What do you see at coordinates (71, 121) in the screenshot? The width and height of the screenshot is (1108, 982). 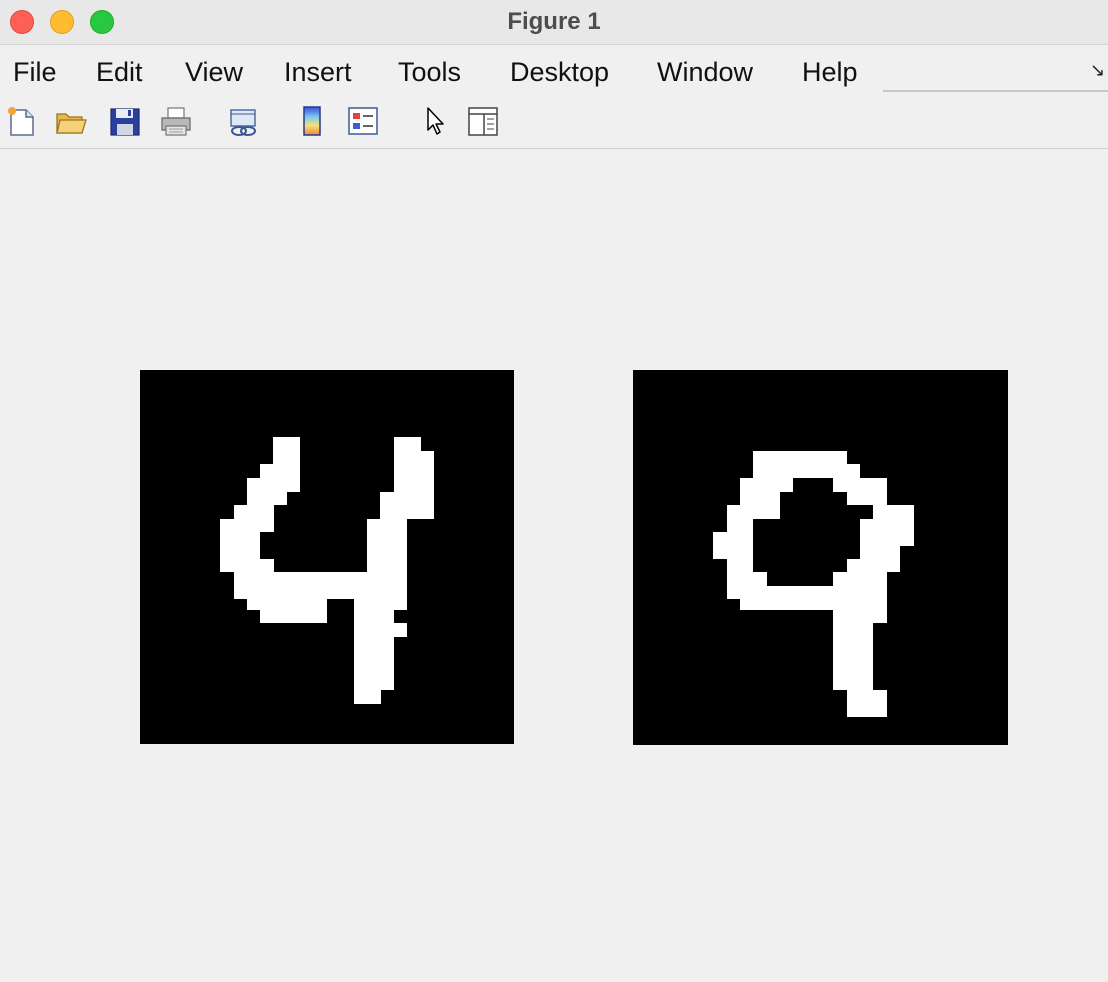 I see `open-file-icon` at bounding box center [71, 121].